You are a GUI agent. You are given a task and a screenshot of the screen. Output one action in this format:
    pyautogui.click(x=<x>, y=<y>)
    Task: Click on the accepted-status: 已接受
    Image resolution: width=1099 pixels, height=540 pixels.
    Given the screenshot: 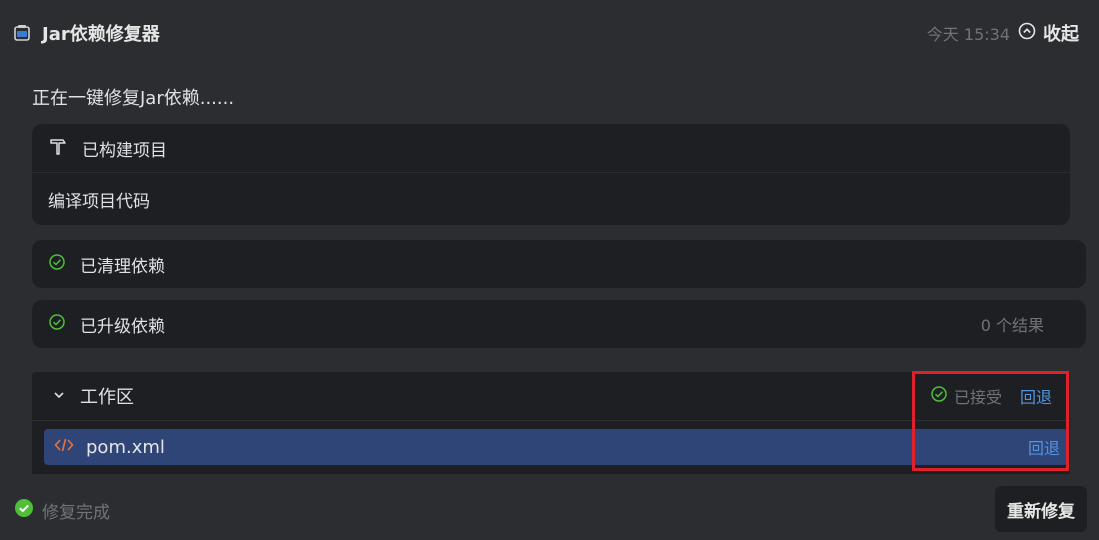 What is the action you would take?
    pyautogui.click(x=977, y=397)
    